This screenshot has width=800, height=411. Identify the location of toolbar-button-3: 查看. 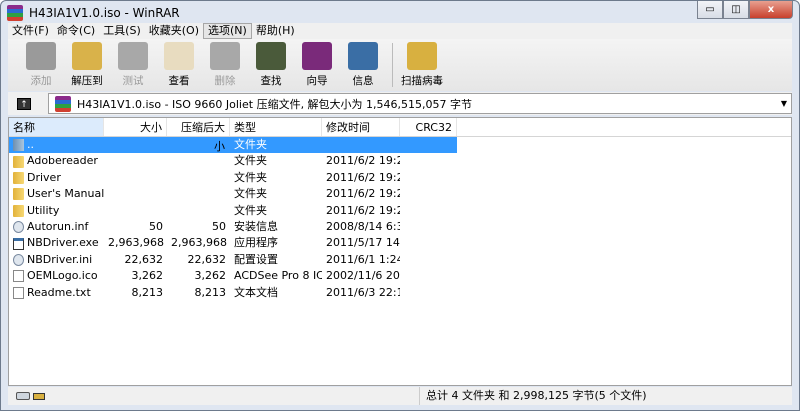
(179, 65).